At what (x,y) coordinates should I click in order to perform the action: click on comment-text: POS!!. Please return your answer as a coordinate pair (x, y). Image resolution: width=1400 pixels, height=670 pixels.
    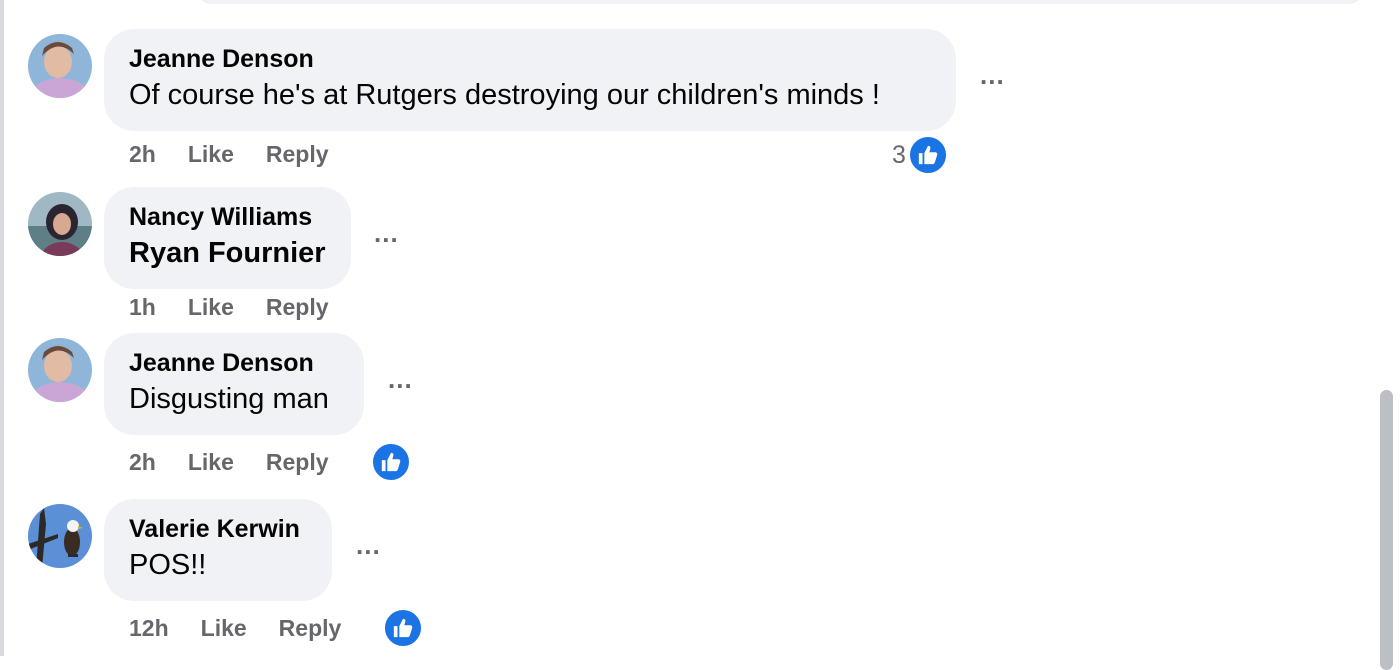
    Looking at the image, I should click on (168, 565).